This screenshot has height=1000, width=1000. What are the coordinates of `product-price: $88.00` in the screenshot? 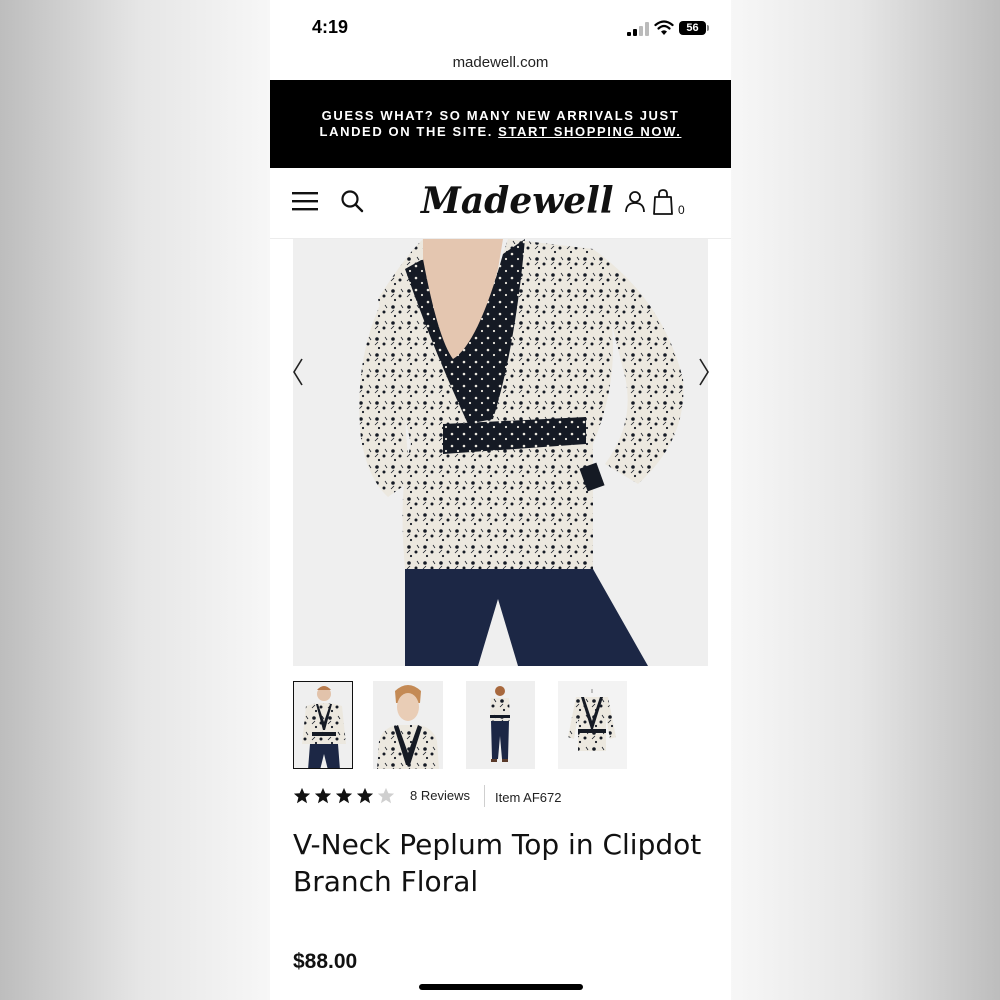 It's located at (325, 961).